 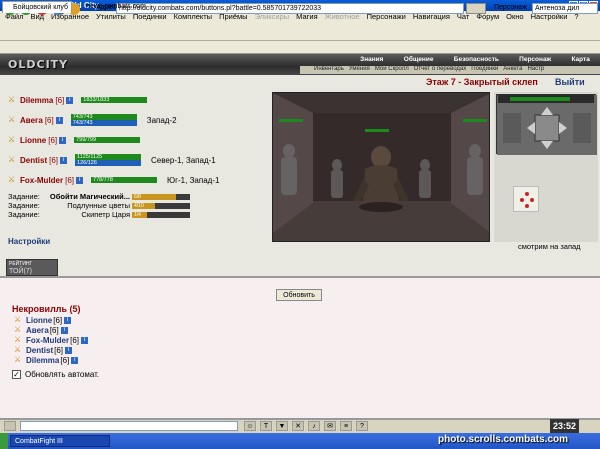 I want to click on task-label: Задание:, so click(x=24, y=196).